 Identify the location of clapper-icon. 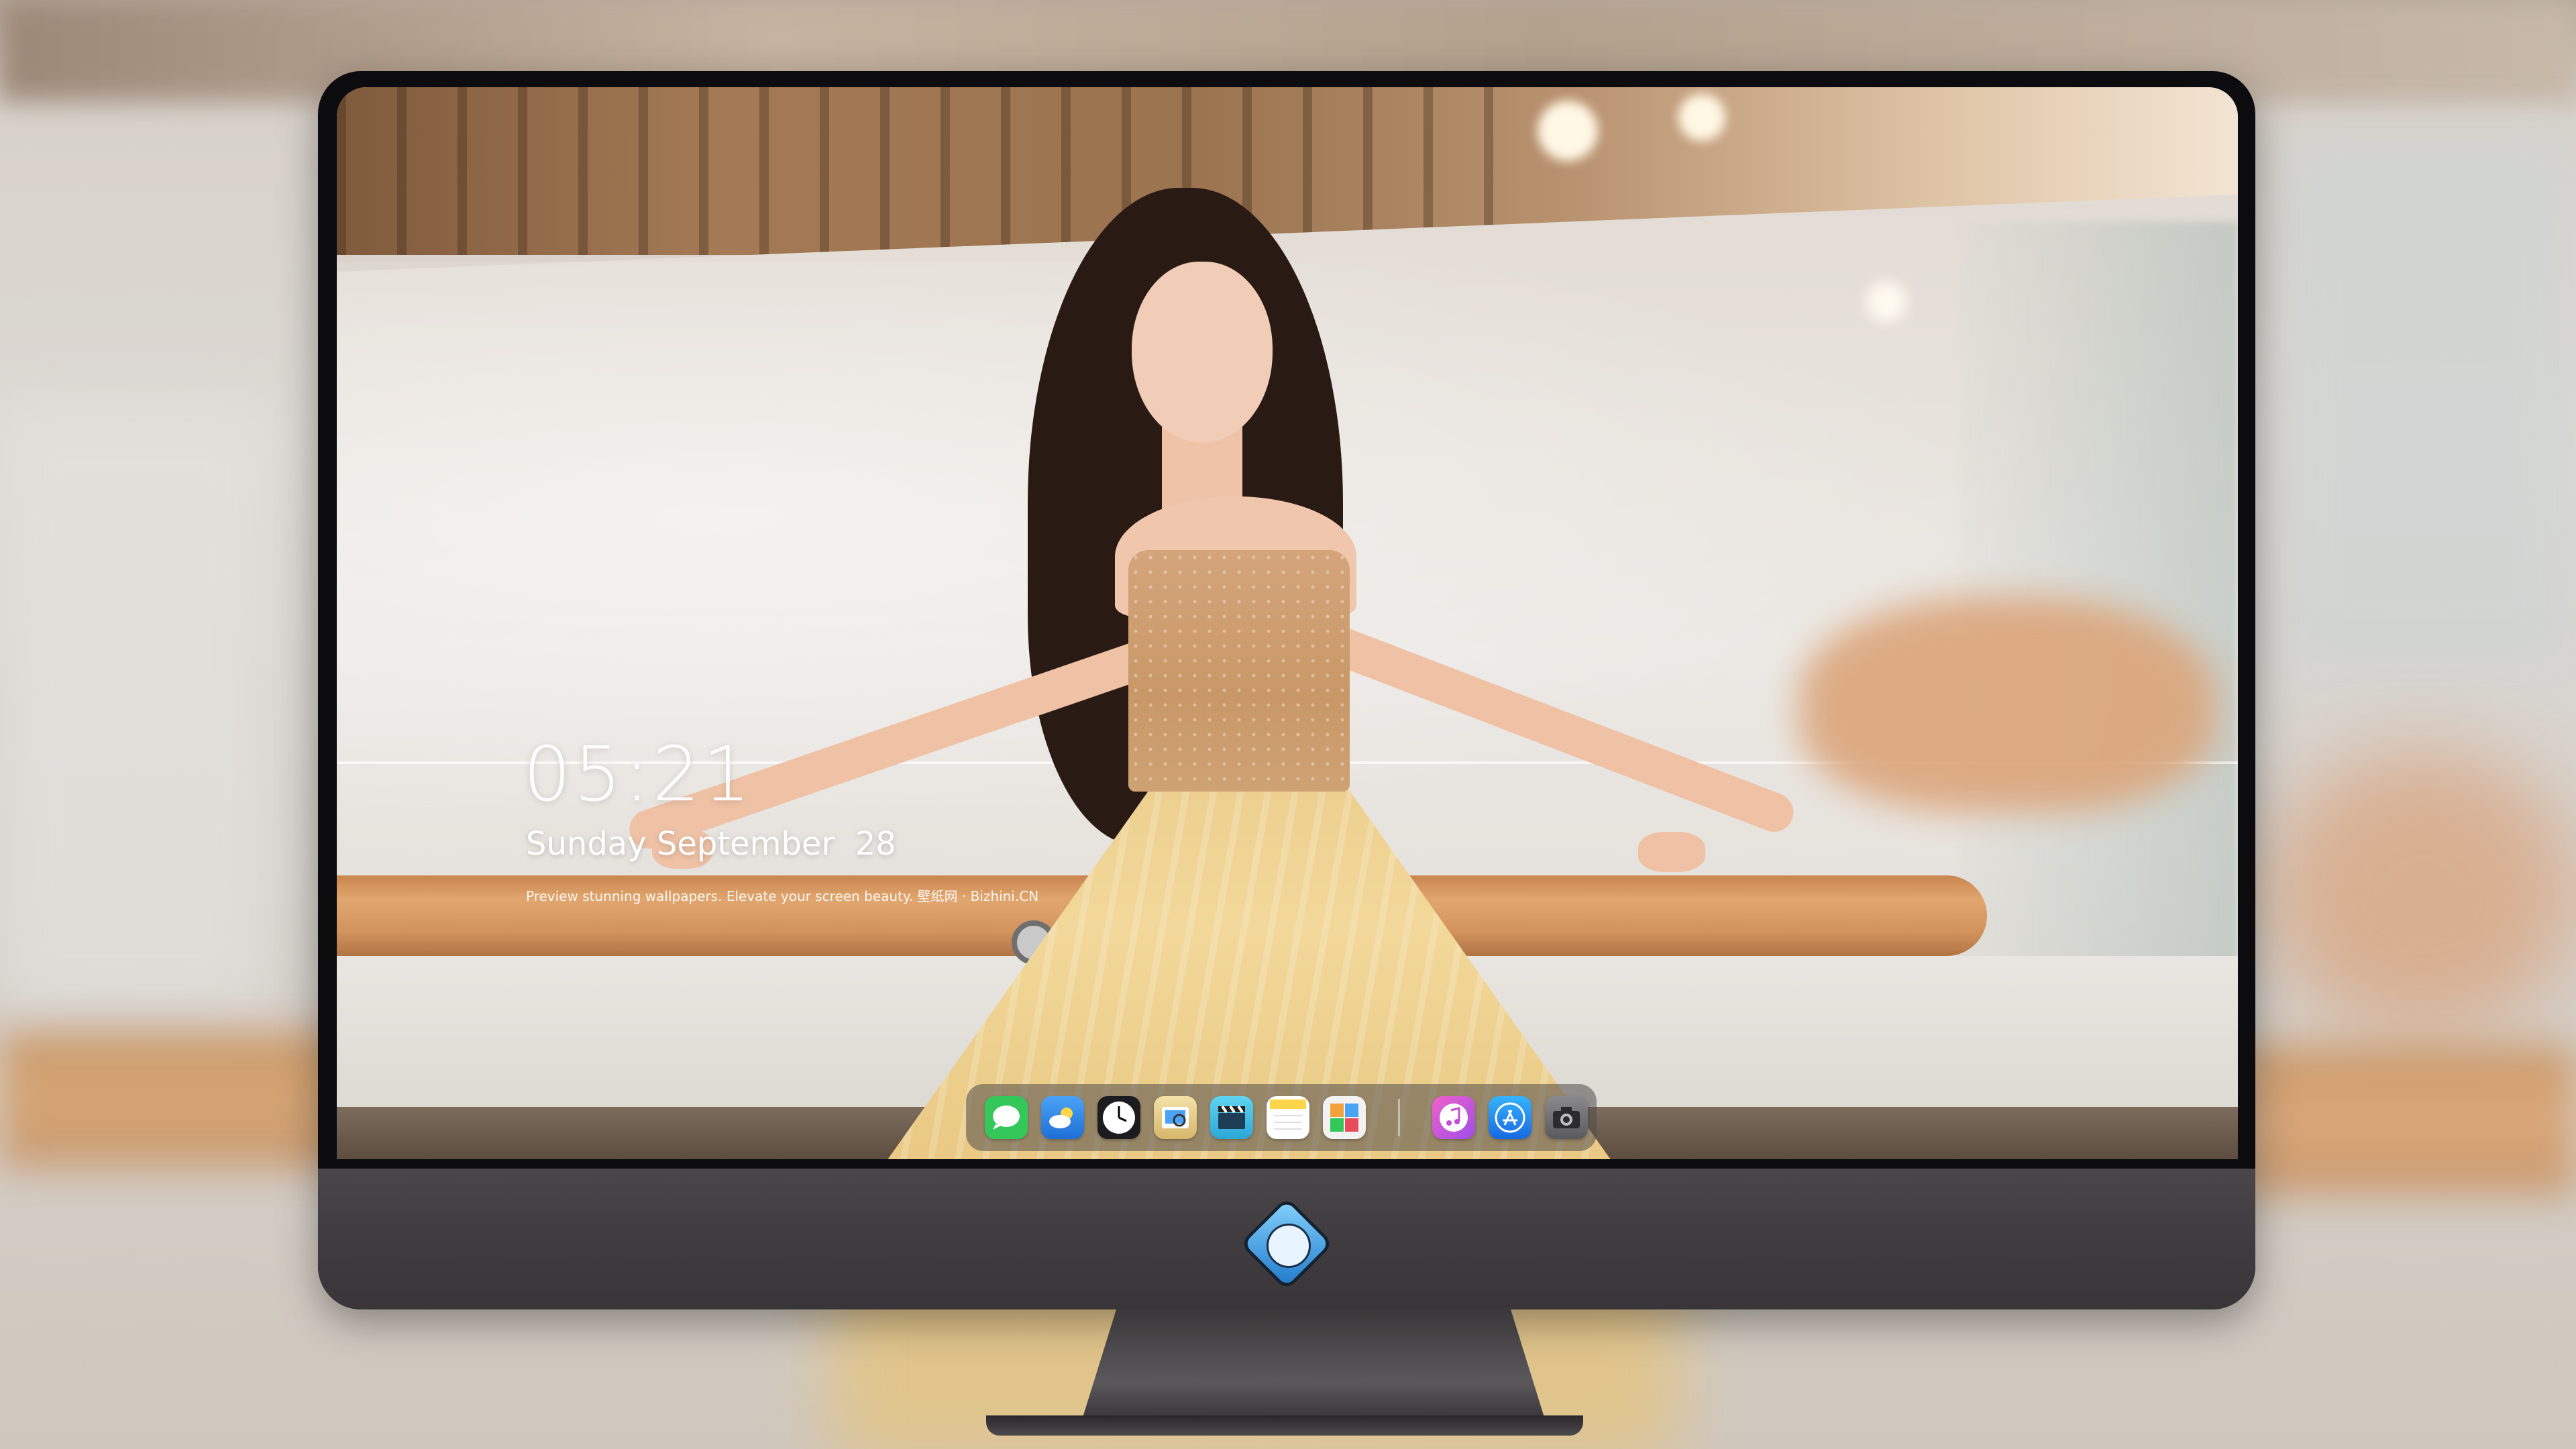
(1231, 1117).